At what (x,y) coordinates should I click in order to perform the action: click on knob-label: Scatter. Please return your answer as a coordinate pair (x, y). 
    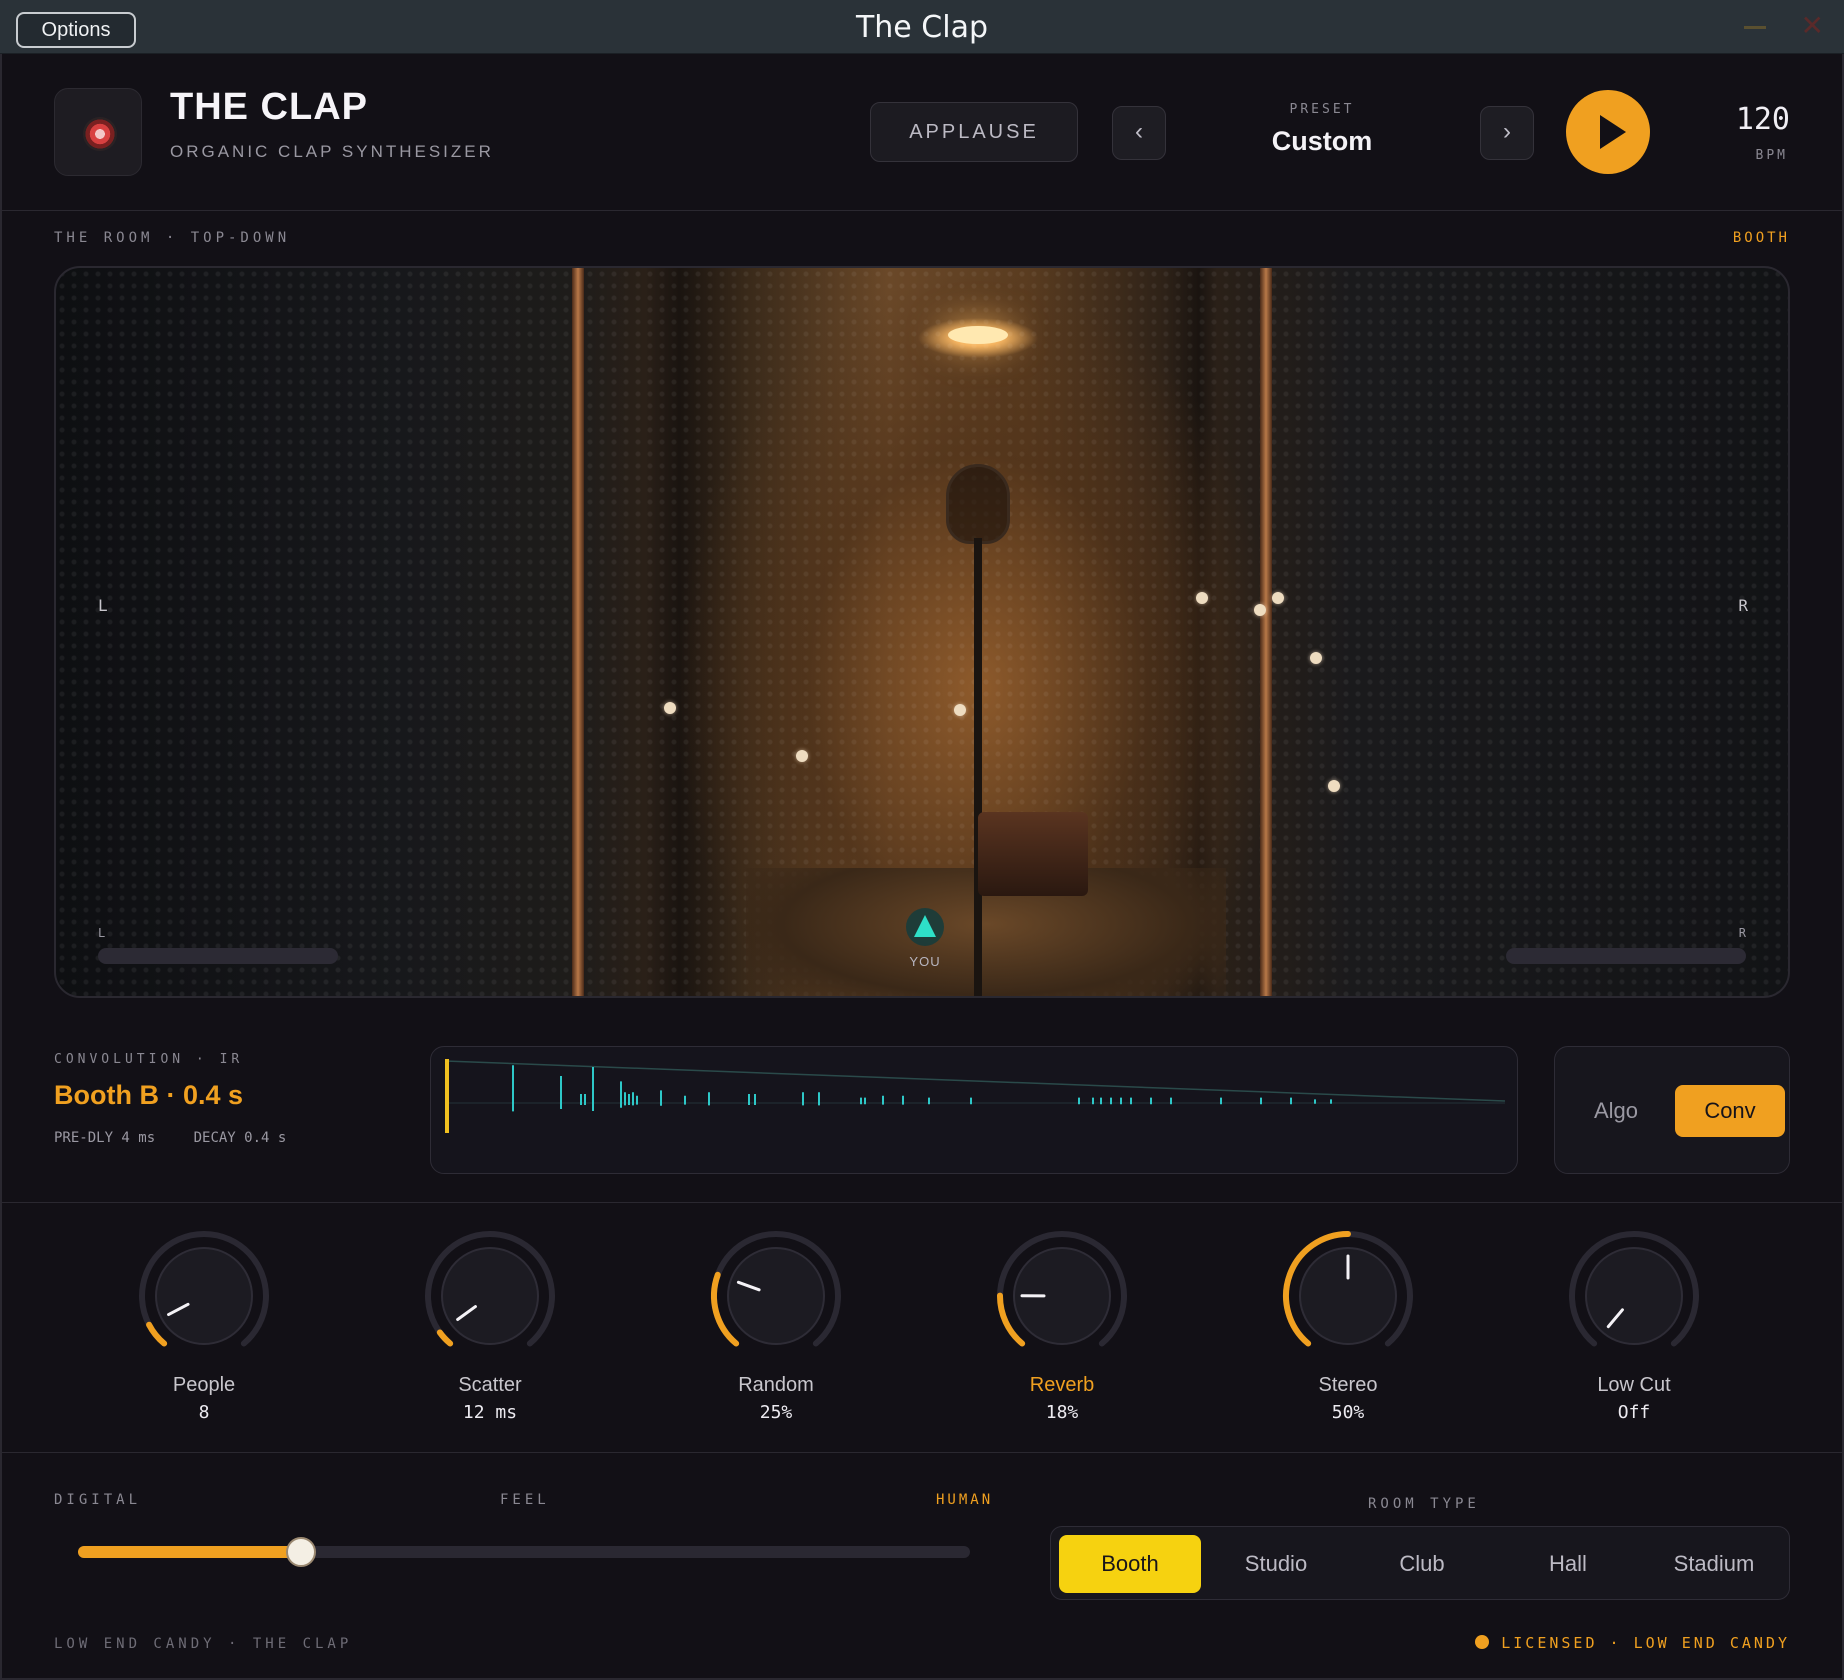
    Looking at the image, I should click on (490, 1385).